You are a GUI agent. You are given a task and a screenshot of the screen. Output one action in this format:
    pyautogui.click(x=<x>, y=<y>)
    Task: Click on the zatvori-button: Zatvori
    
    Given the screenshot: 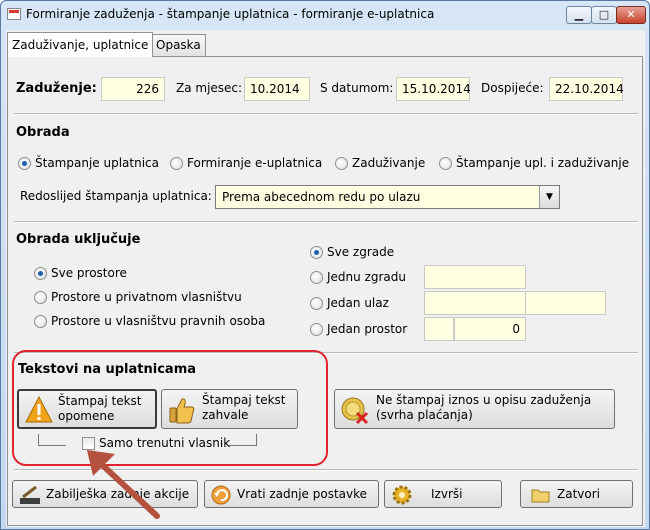 What is the action you would take?
    pyautogui.click(x=576, y=494)
    